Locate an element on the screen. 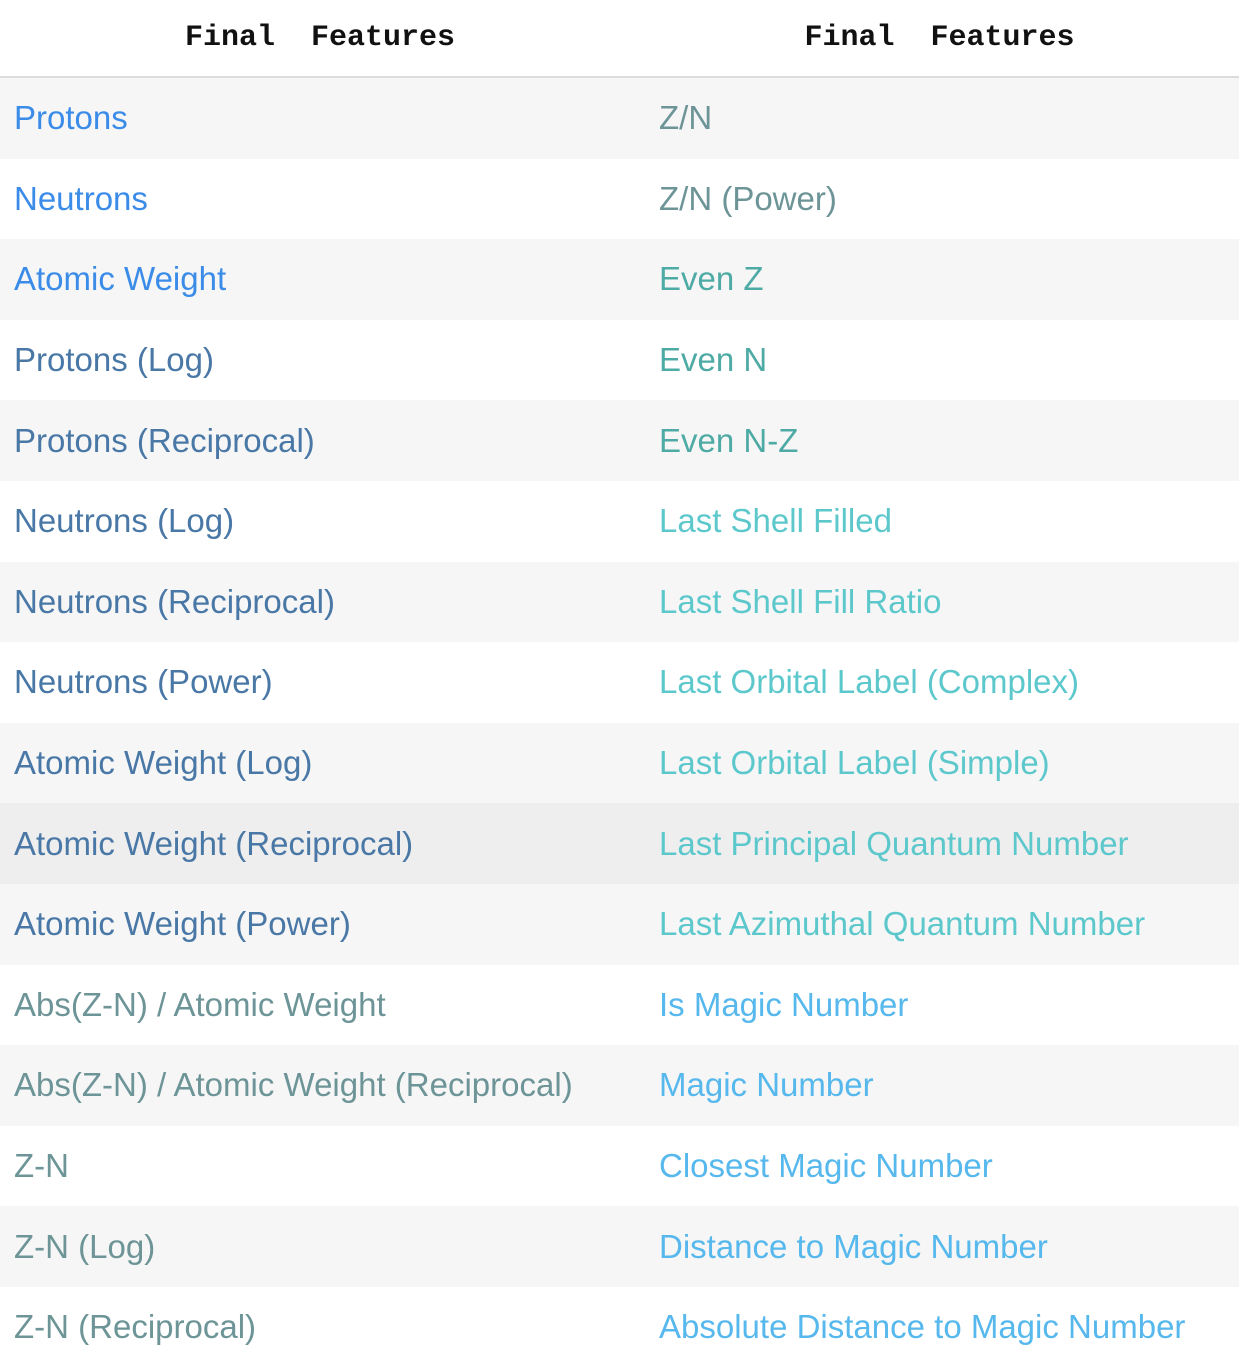  feature-cell-left: Z-N (Reciprocal) is located at coordinates (320, 1327).